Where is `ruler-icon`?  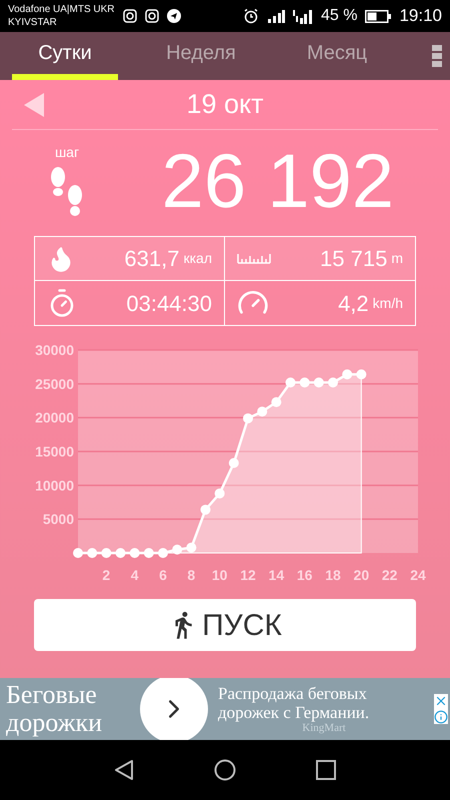
ruler-icon is located at coordinates (254, 258).